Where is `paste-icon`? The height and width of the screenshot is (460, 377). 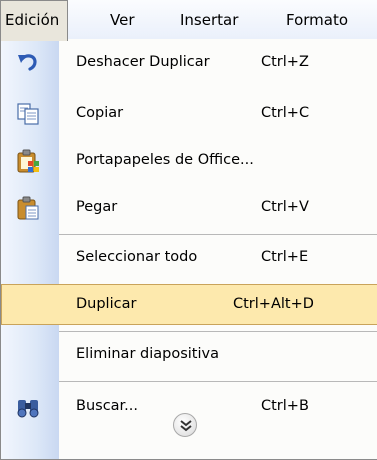
paste-icon is located at coordinates (28, 208).